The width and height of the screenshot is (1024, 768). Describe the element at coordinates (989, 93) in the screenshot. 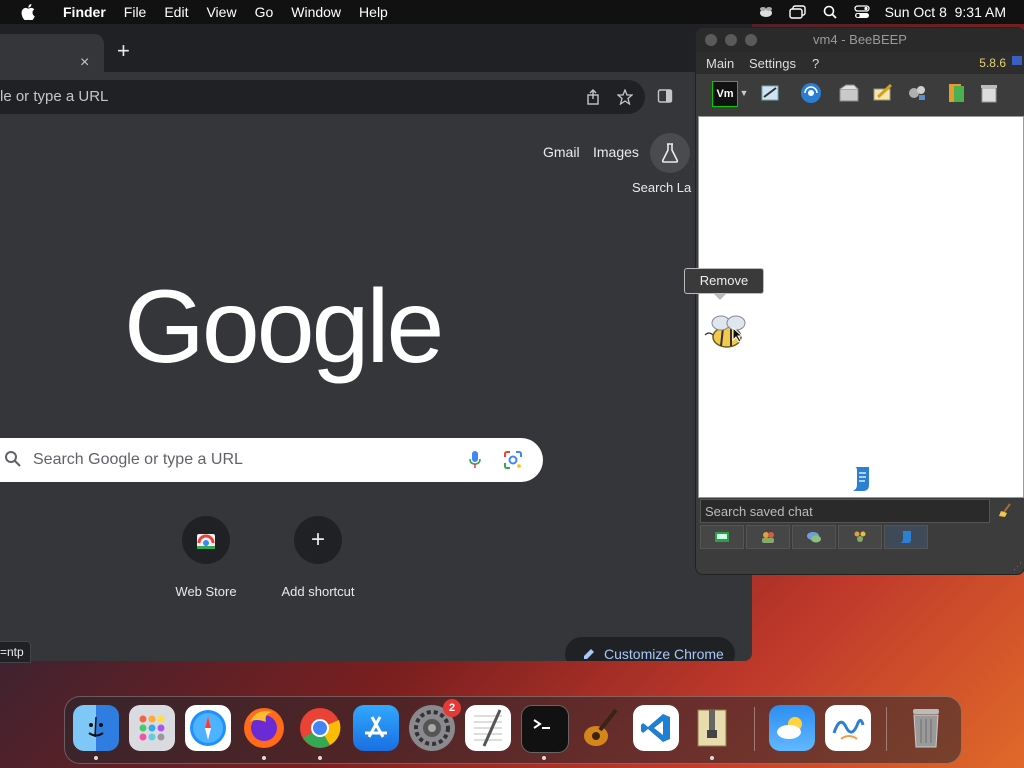

I see `trash-icon` at that location.